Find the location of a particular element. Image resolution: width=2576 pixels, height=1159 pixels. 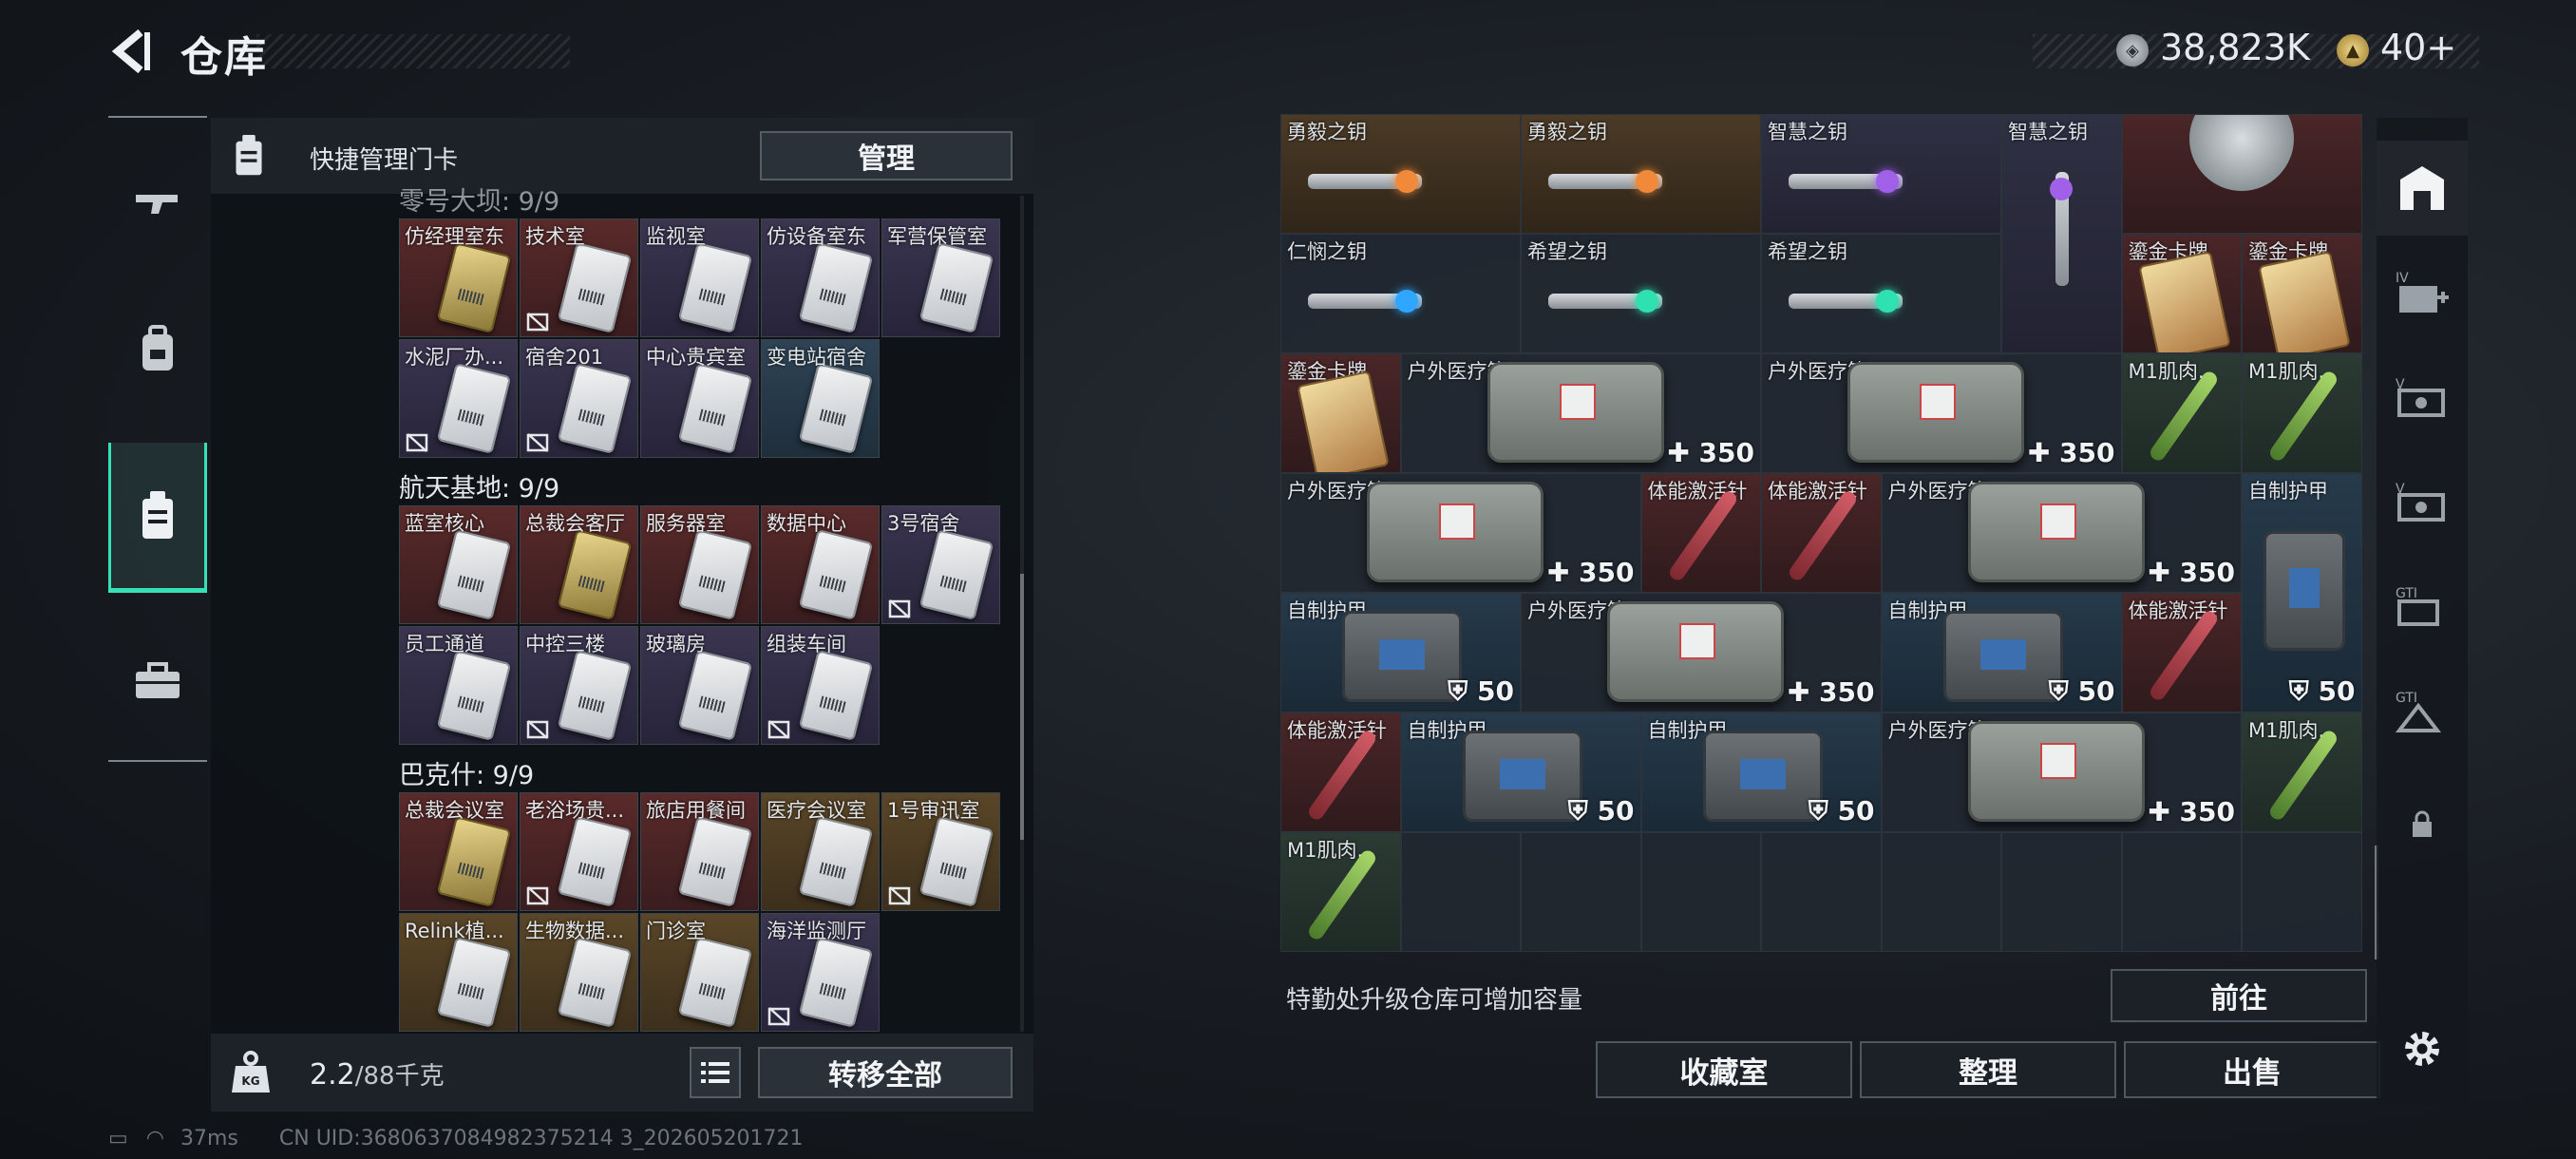

item-key-slot: 仁悯之钥 is located at coordinates (1400, 293).